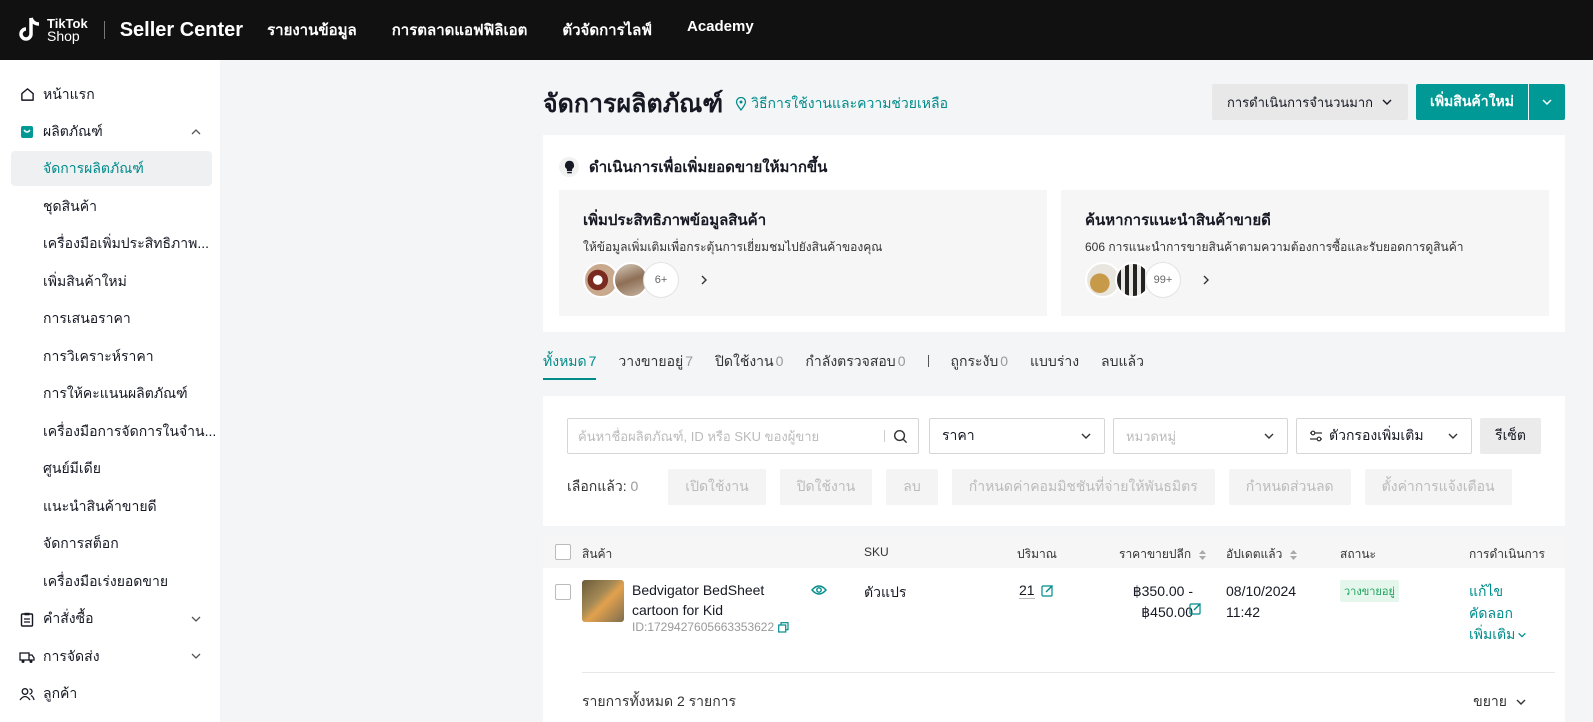 This screenshot has height=722, width=1593. Describe the element at coordinates (1151, 436) in the screenshot. I see `category-placeholder: หมวดหมู่` at that location.